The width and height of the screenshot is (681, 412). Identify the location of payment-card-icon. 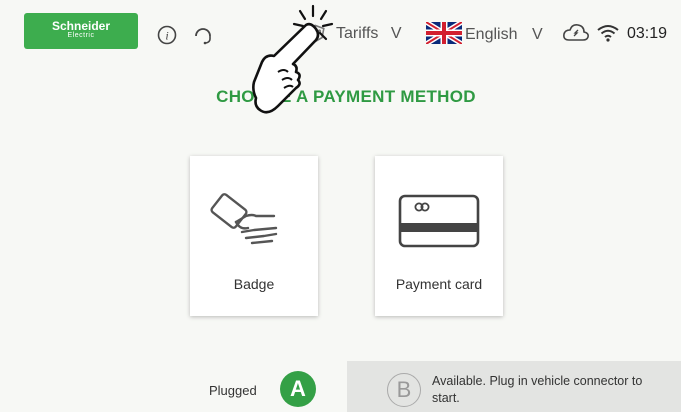
(439, 221).